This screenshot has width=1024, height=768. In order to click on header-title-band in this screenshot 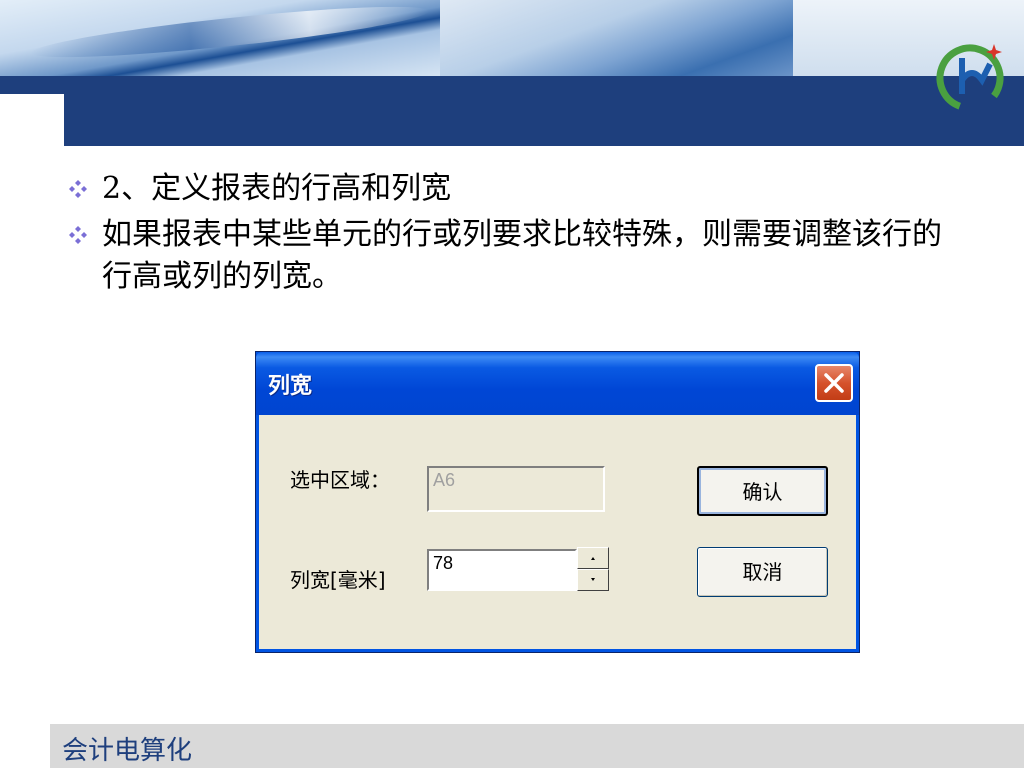, I will do `click(544, 120)`.